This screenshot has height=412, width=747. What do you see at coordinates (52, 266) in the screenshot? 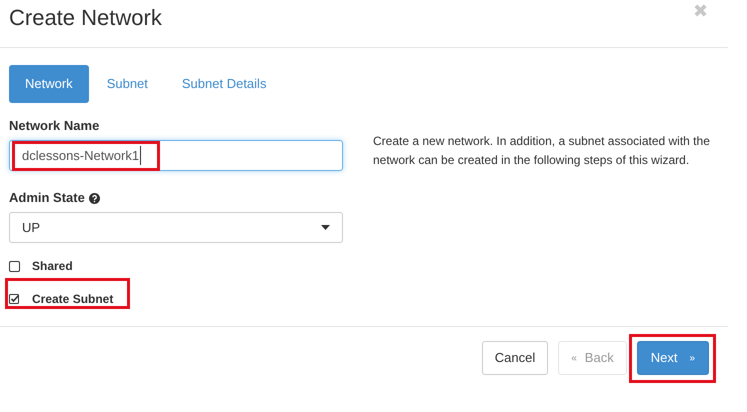
I see `checkbox-label: Shared` at bounding box center [52, 266].